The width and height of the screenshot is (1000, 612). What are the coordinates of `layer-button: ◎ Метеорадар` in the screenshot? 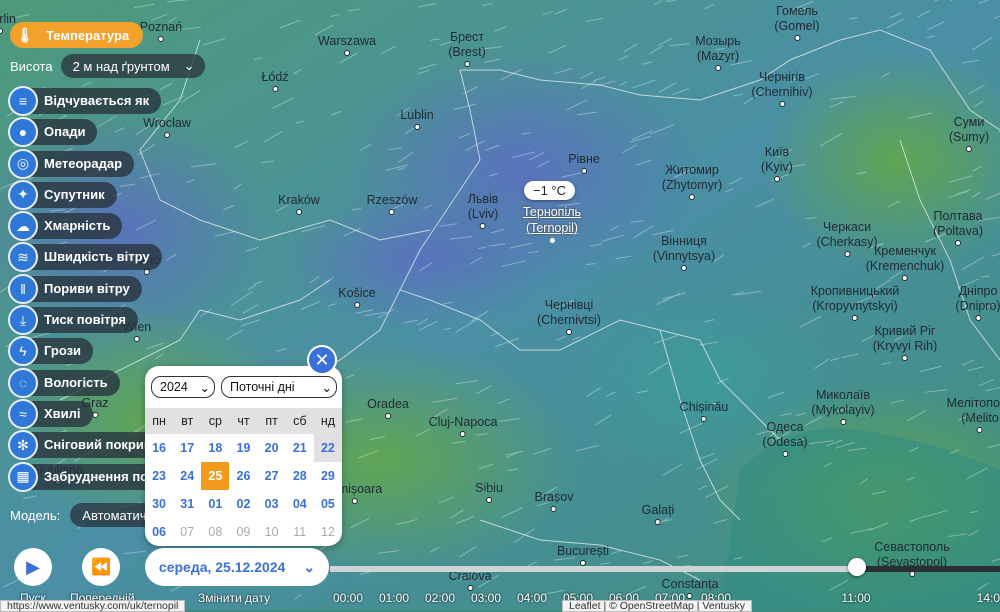 It's located at (100, 163).